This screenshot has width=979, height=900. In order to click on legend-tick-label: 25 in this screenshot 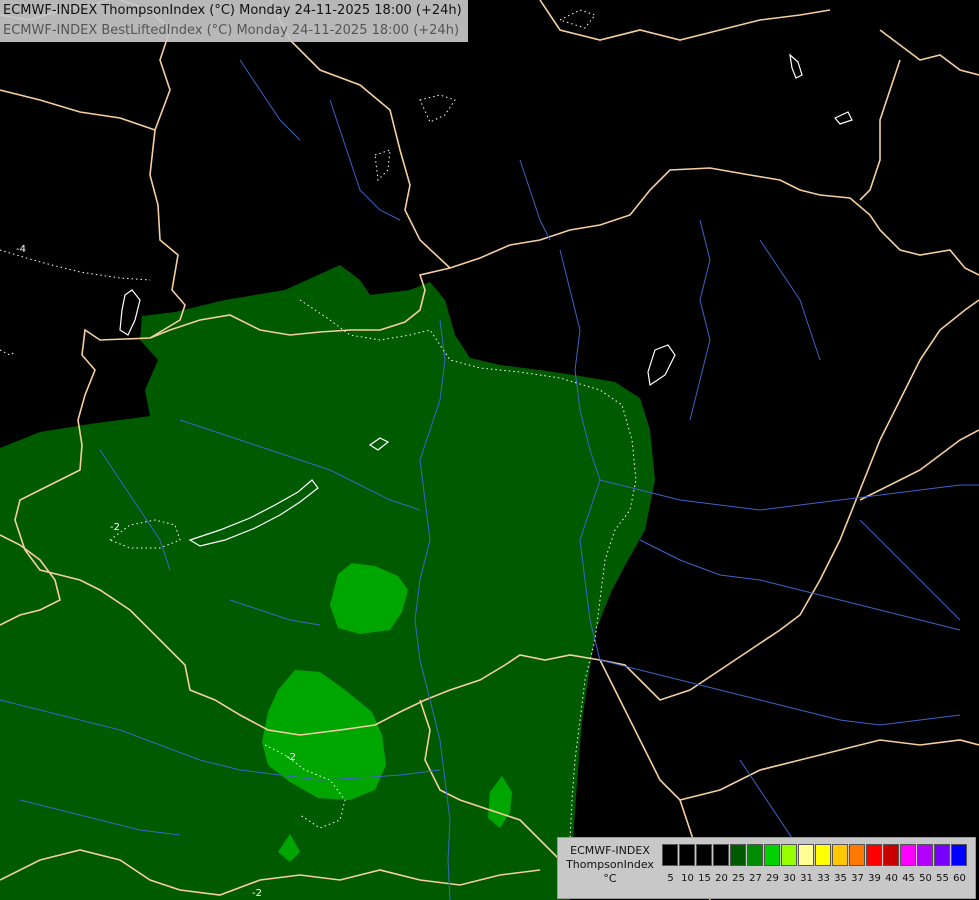, I will do `click(738, 878)`.